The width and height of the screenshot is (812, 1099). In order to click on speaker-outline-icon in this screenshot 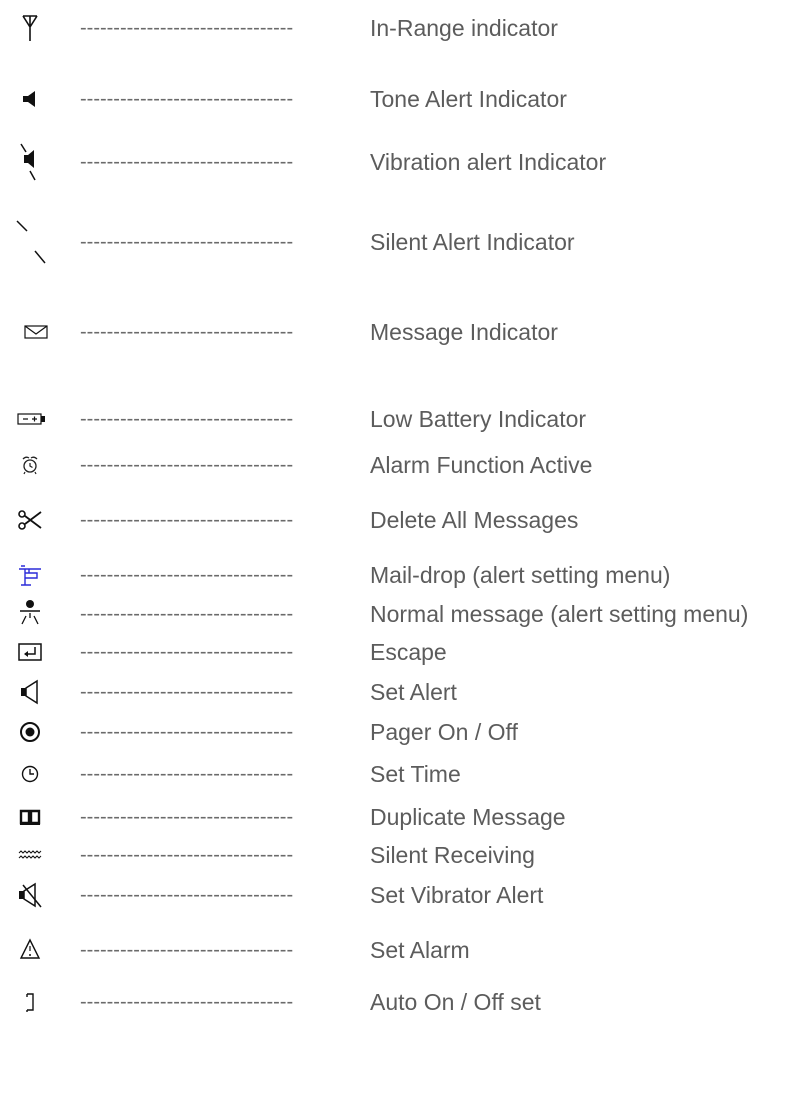, I will do `click(30, 692)`.